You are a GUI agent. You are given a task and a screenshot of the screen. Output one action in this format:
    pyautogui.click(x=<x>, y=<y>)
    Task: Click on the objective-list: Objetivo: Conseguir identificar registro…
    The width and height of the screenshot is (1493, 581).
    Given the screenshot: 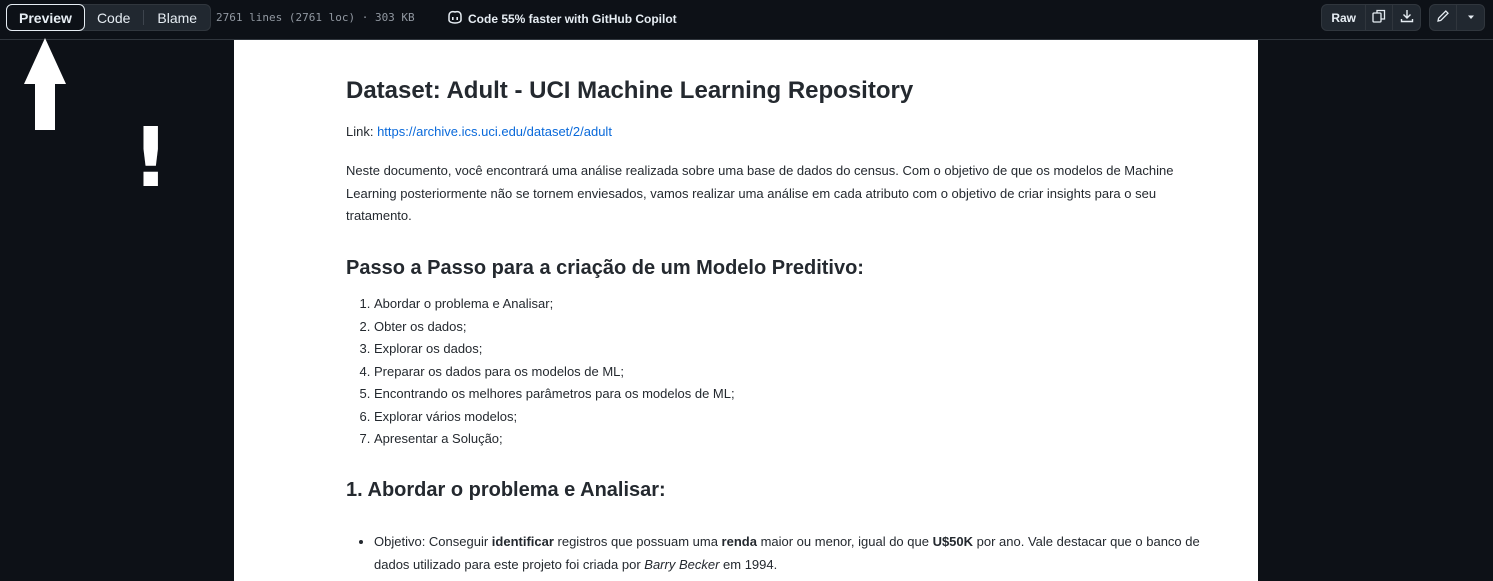 What is the action you would take?
    pyautogui.click(x=790, y=553)
    